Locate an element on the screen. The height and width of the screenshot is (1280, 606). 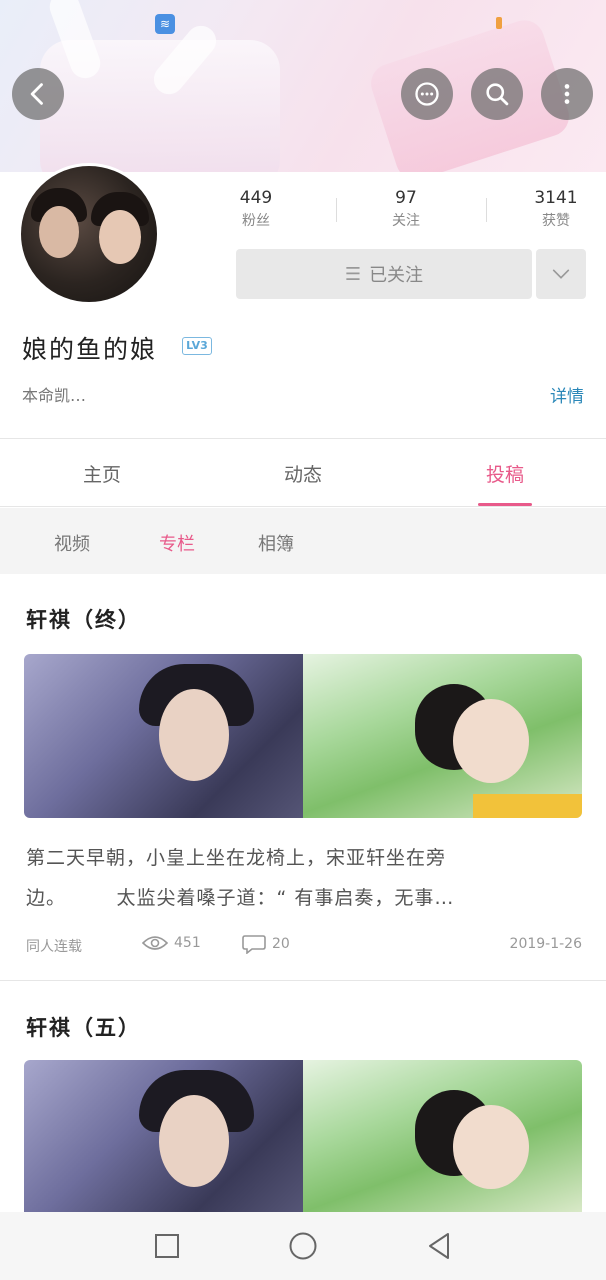
article-title: 轩祺（终） is located at coordinates (83, 619).